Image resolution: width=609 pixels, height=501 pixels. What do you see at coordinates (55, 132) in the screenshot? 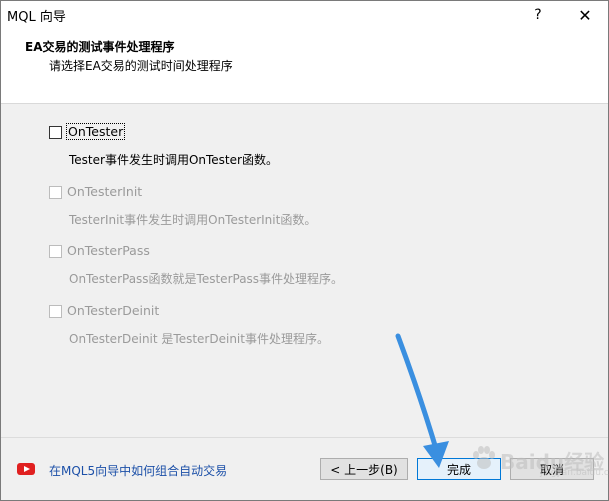
I see `ontester-checkbox` at bounding box center [55, 132].